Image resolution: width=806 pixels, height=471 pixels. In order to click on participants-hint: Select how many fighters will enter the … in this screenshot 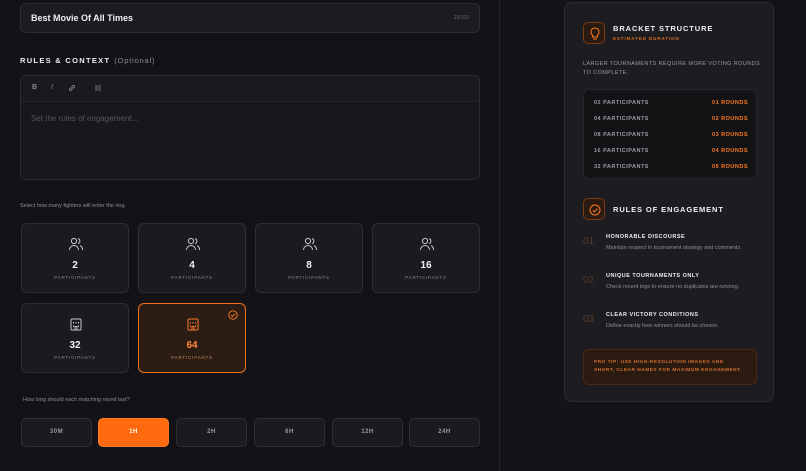, I will do `click(73, 206)`.